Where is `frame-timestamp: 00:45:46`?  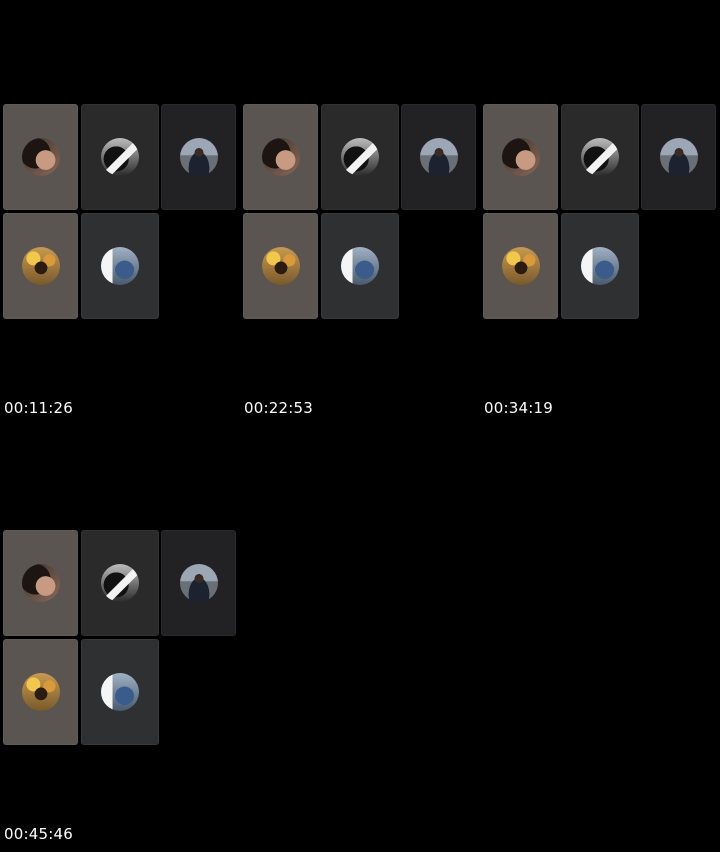
frame-timestamp: 00:45:46 is located at coordinates (38, 834).